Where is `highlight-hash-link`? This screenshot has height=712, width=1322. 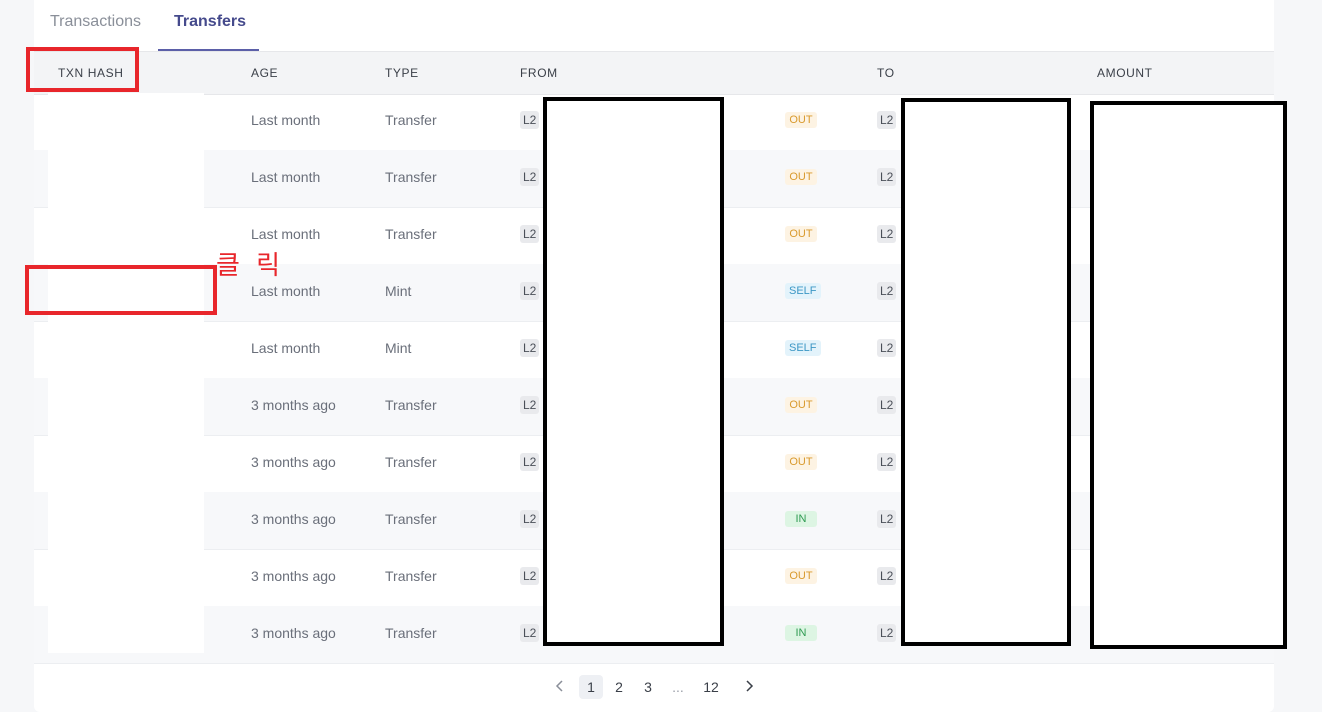
highlight-hash-link is located at coordinates (121, 290).